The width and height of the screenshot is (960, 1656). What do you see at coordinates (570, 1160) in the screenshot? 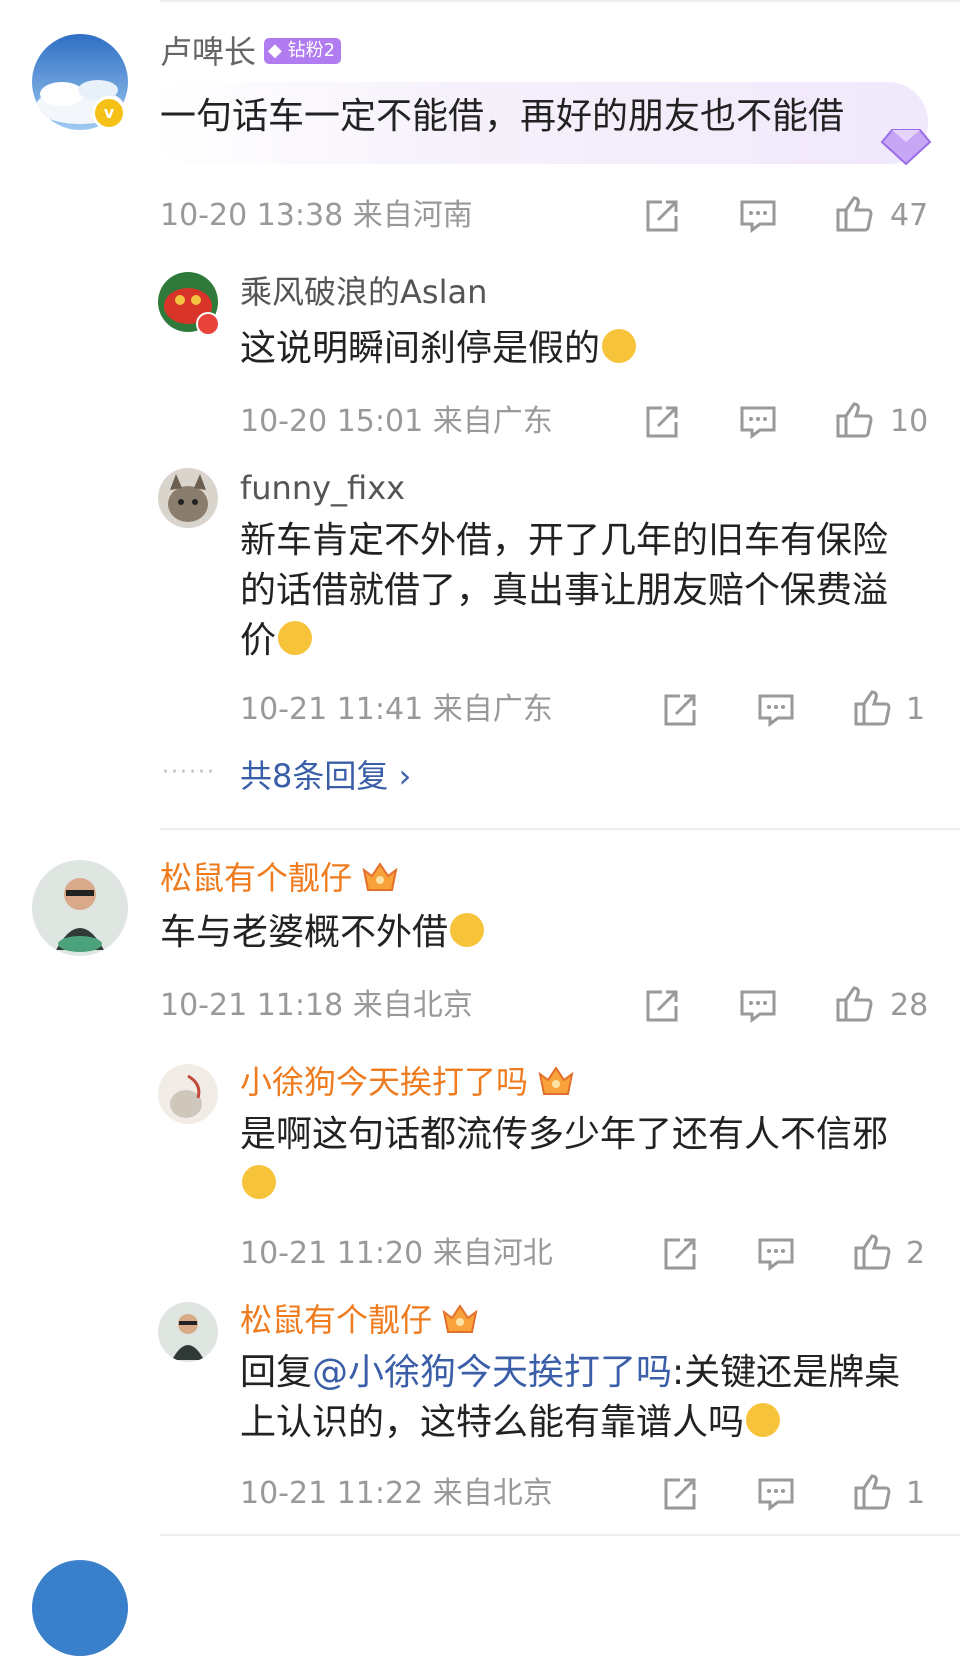
I see `reply-text: 是啊这句话都流传多少年了还有人不信邪` at bounding box center [570, 1160].